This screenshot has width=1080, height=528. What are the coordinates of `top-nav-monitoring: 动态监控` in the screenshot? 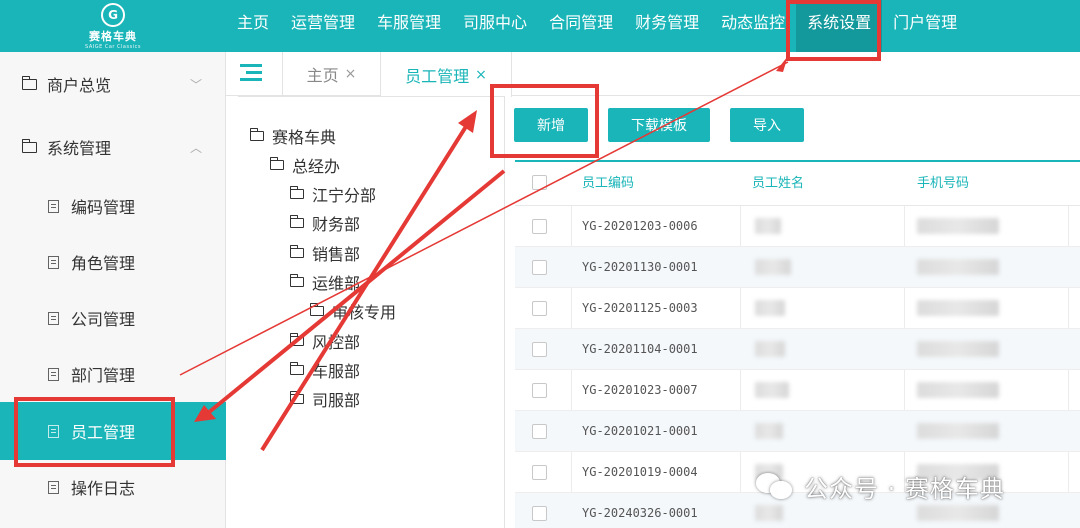 It's located at (753, 26).